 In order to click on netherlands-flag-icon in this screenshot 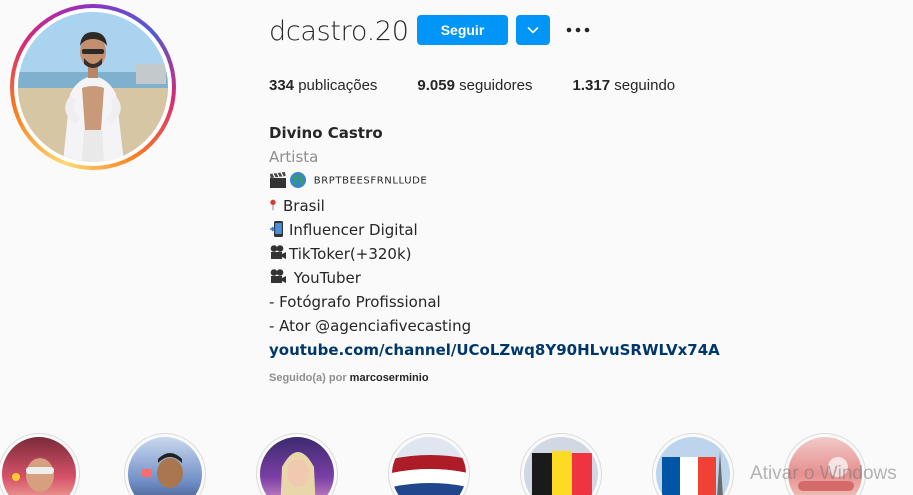, I will do `click(429, 466)`.